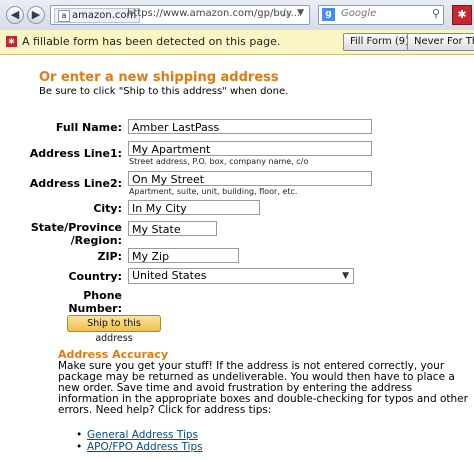  What do you see at coordinates (95, 308) in the screenshot?
I see `phone-label-line2: Number:` at bounding box center [95, 308].